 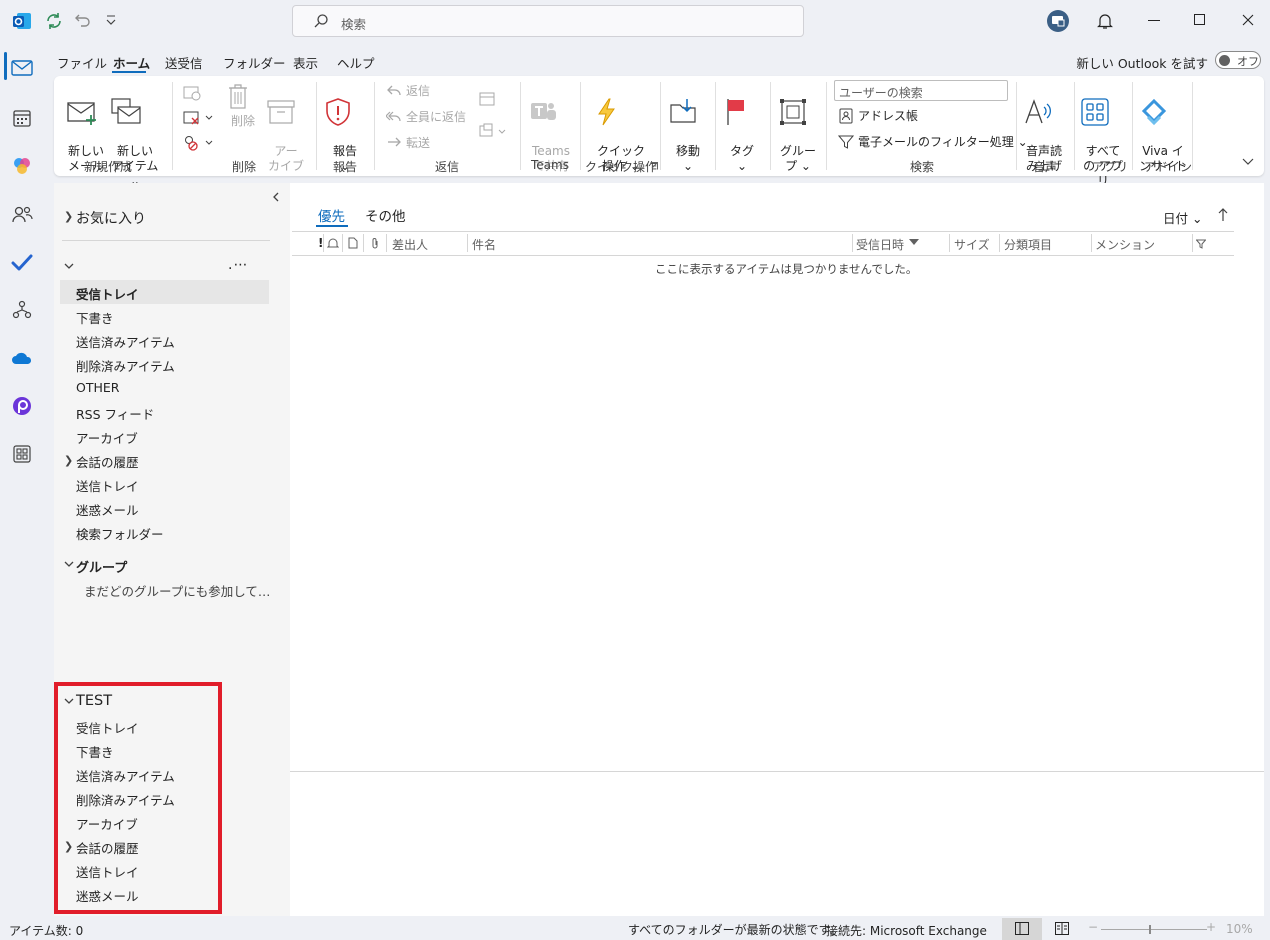 What do you see at coordinates (375, 243) in the screenshot?
I see `attachment-icon` at bounding box center [375, 243].